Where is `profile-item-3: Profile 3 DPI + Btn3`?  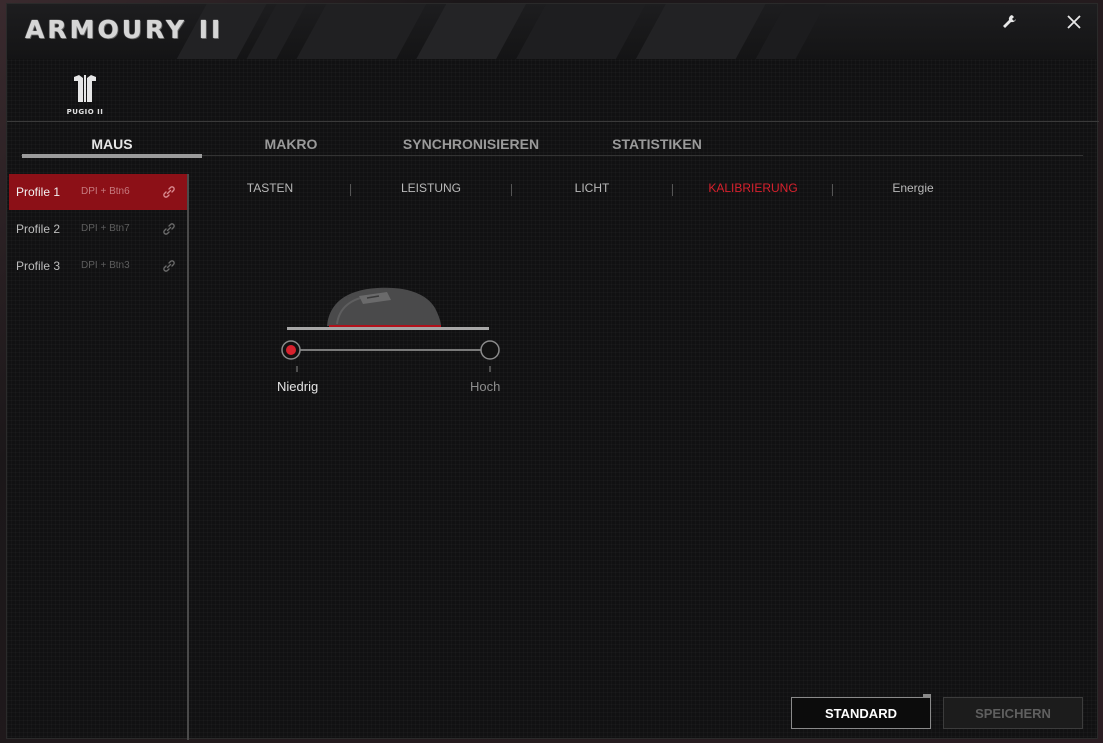
profile-item-3: Profile 3 DPI + Btn3 is located at coordinates (98, 266).